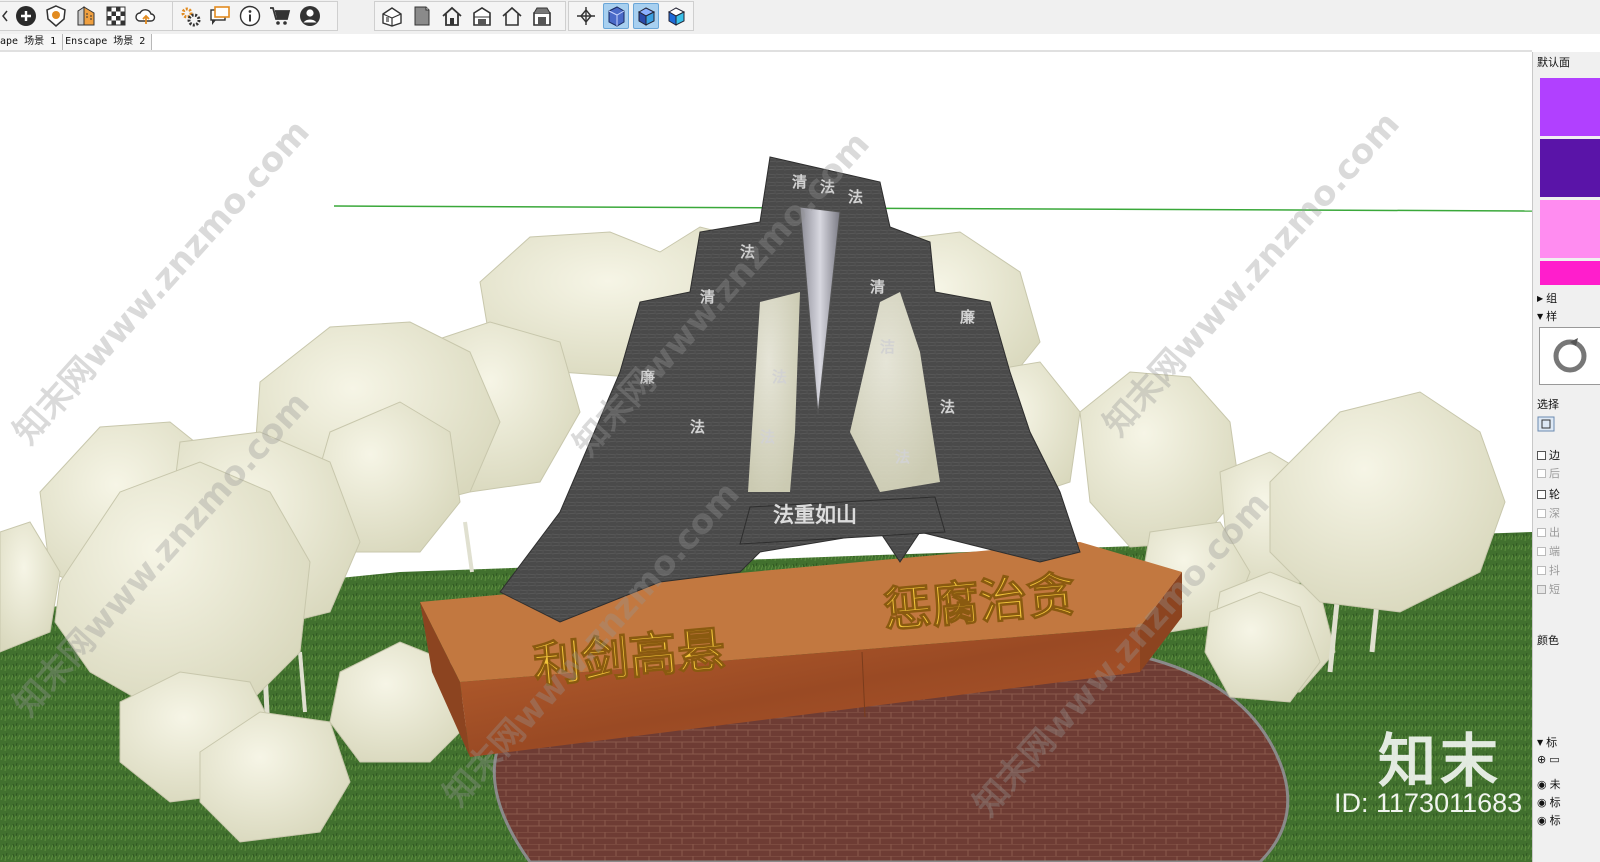 Image resolution: width=1600 pixels, height=862 pixels. Describe the element at coordinates (1428, 803) in the screenshot. I see `model-id-text: ID: 1173011683` at that location.